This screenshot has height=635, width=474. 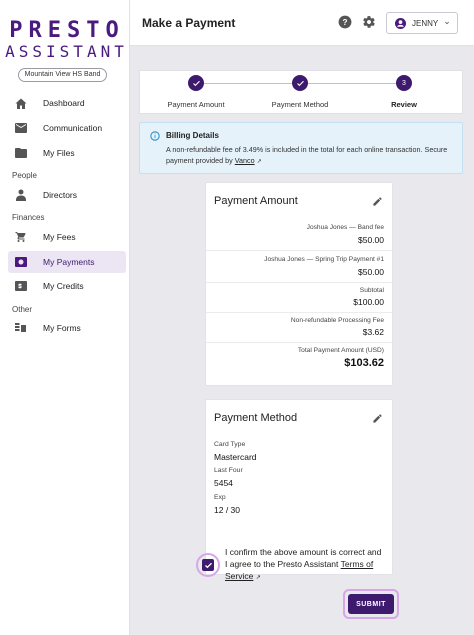 What do you see at coordinates (300, 104) in the screenshot?
I see `step-label-payment-method: Payment Method` at bounding box center [300, 104].